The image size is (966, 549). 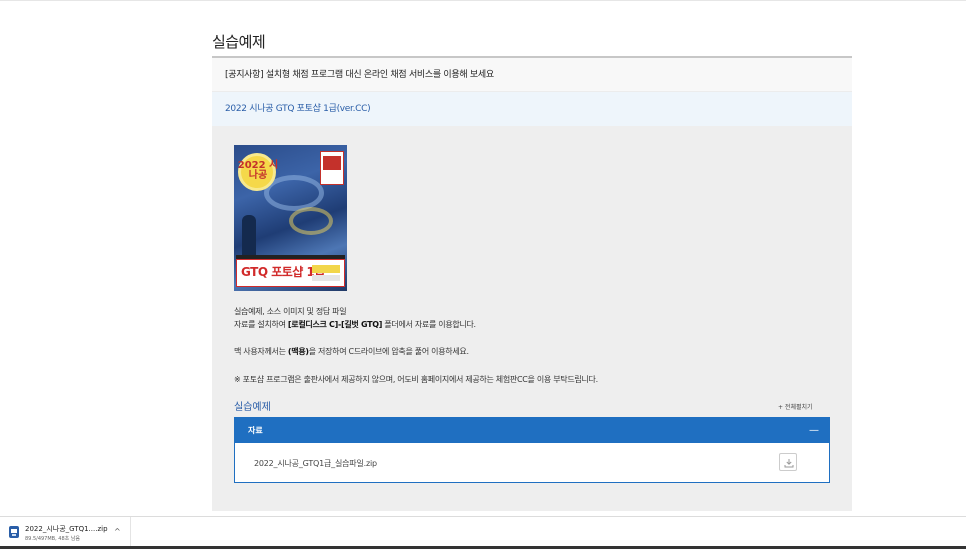 I want to click on collapse-toggle: —, so click(x=814, y=430).